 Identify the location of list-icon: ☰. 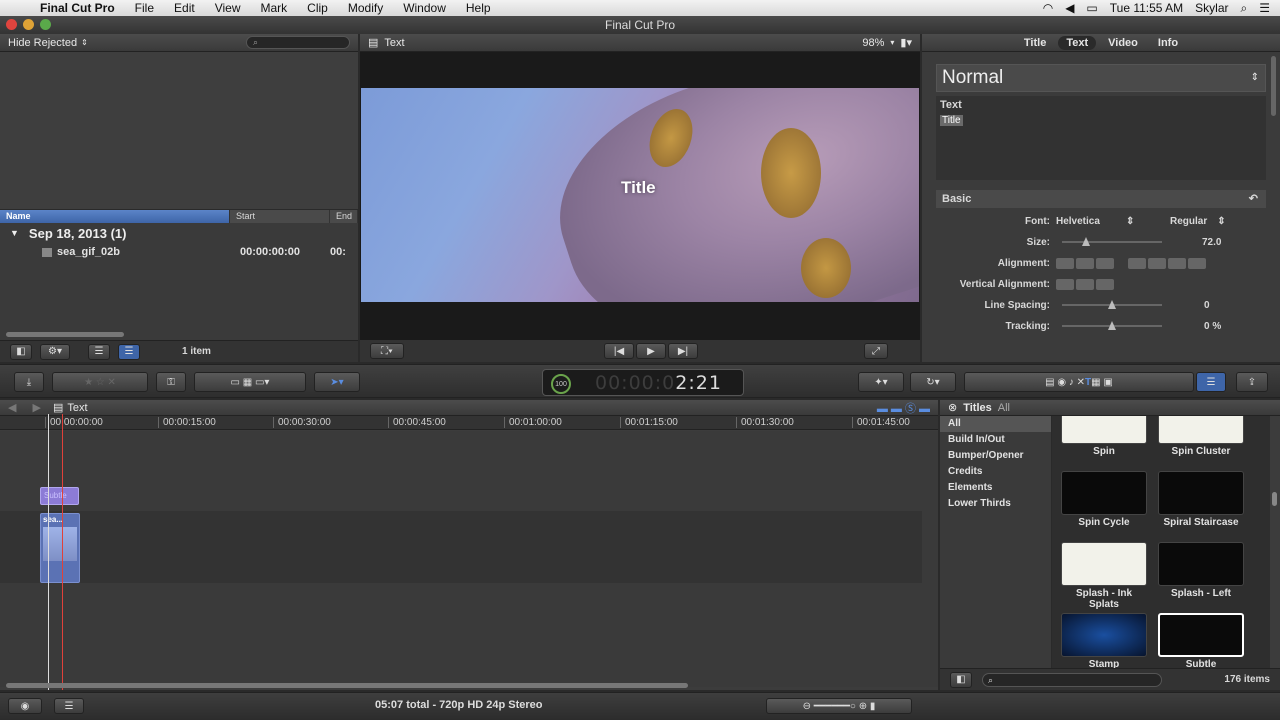
(1264, 8).